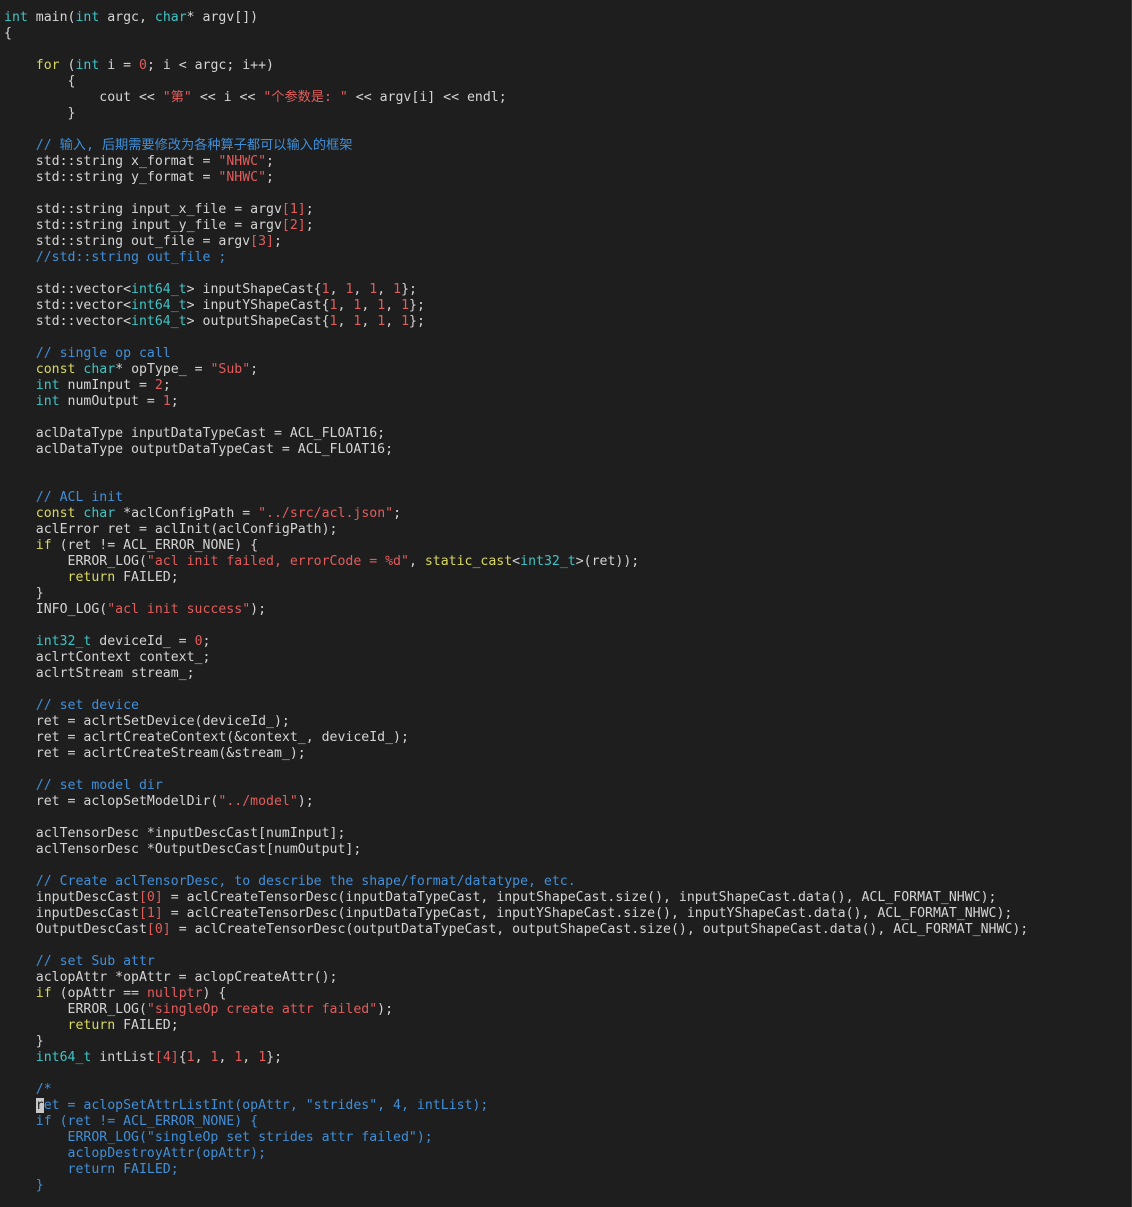 The image size is (1132, 1207). I want to click on code-line: ret = aclopSetModelDir("../model");, so click(516, 802).